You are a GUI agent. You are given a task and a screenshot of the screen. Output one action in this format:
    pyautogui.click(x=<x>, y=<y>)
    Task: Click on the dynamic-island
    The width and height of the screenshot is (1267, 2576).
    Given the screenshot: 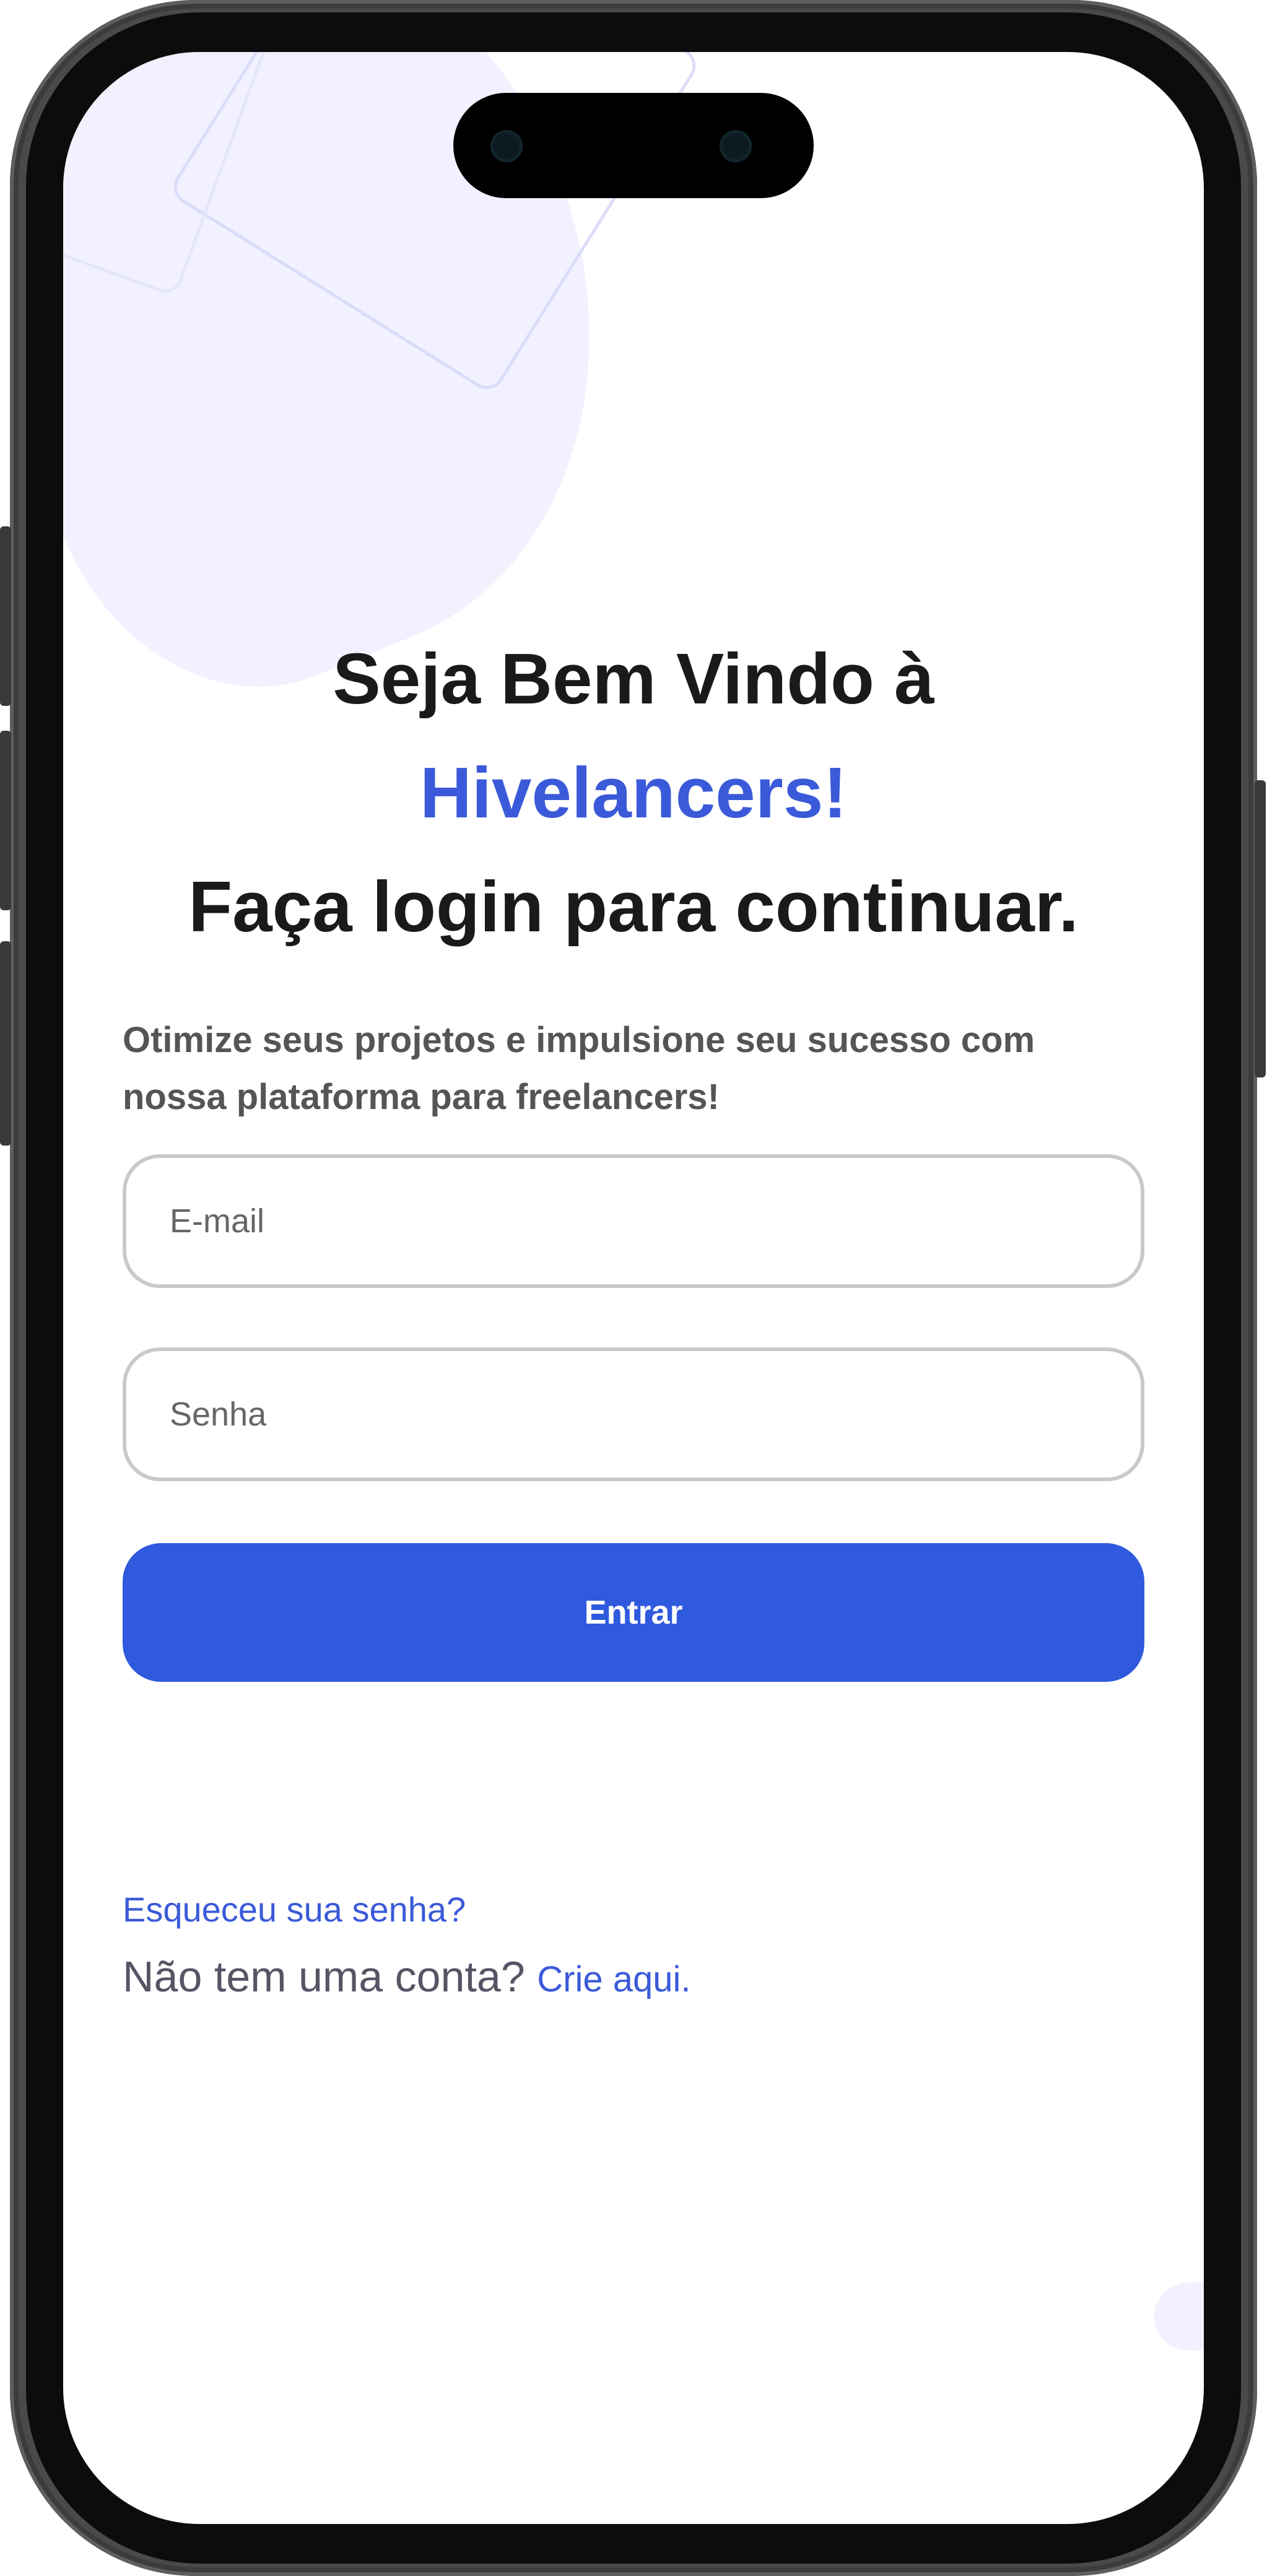 What is the action you would take?
    pyautogui.click(x=633, y=145)
    